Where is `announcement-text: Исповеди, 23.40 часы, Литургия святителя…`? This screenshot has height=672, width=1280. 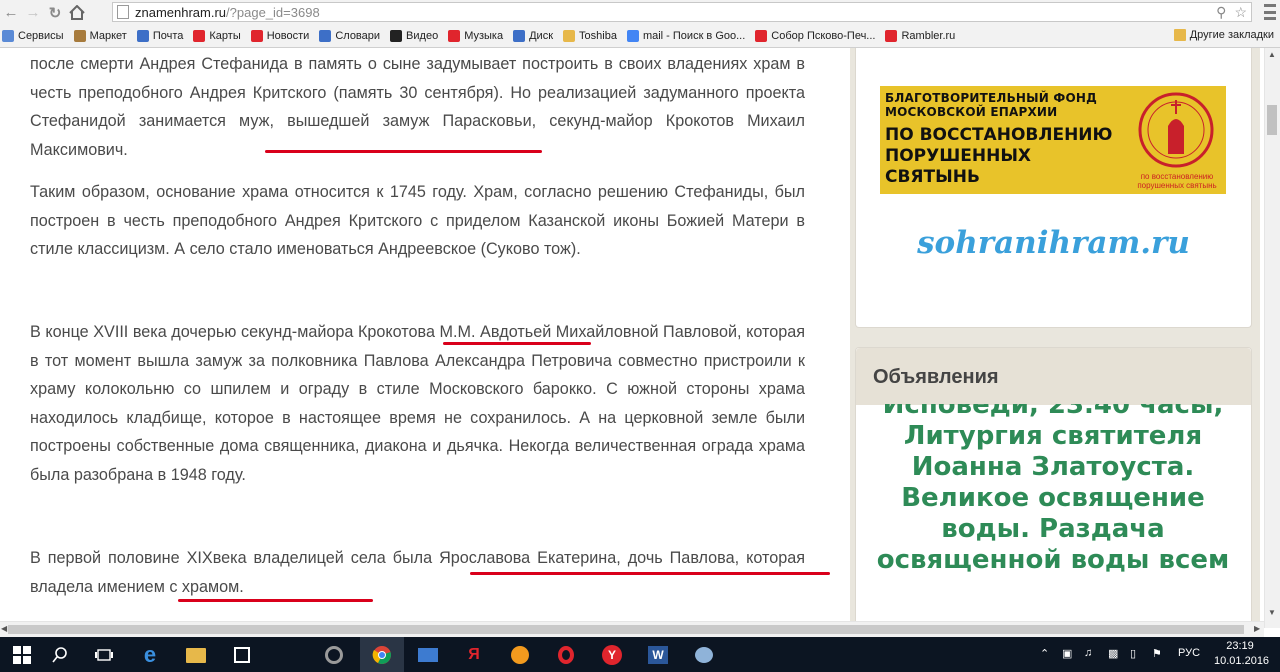
announcement-text: Исповеди, 23.40 часы, Литургия святителя… is located at coordinates (1053, 489).